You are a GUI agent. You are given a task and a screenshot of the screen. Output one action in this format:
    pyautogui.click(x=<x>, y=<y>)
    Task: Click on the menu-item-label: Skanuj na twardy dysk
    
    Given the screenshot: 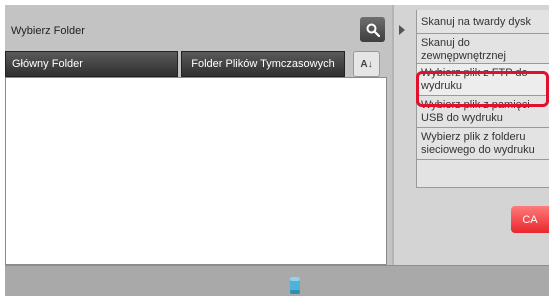 What is the action you would take?
    pyautogui.click(x=476, y=22)
    